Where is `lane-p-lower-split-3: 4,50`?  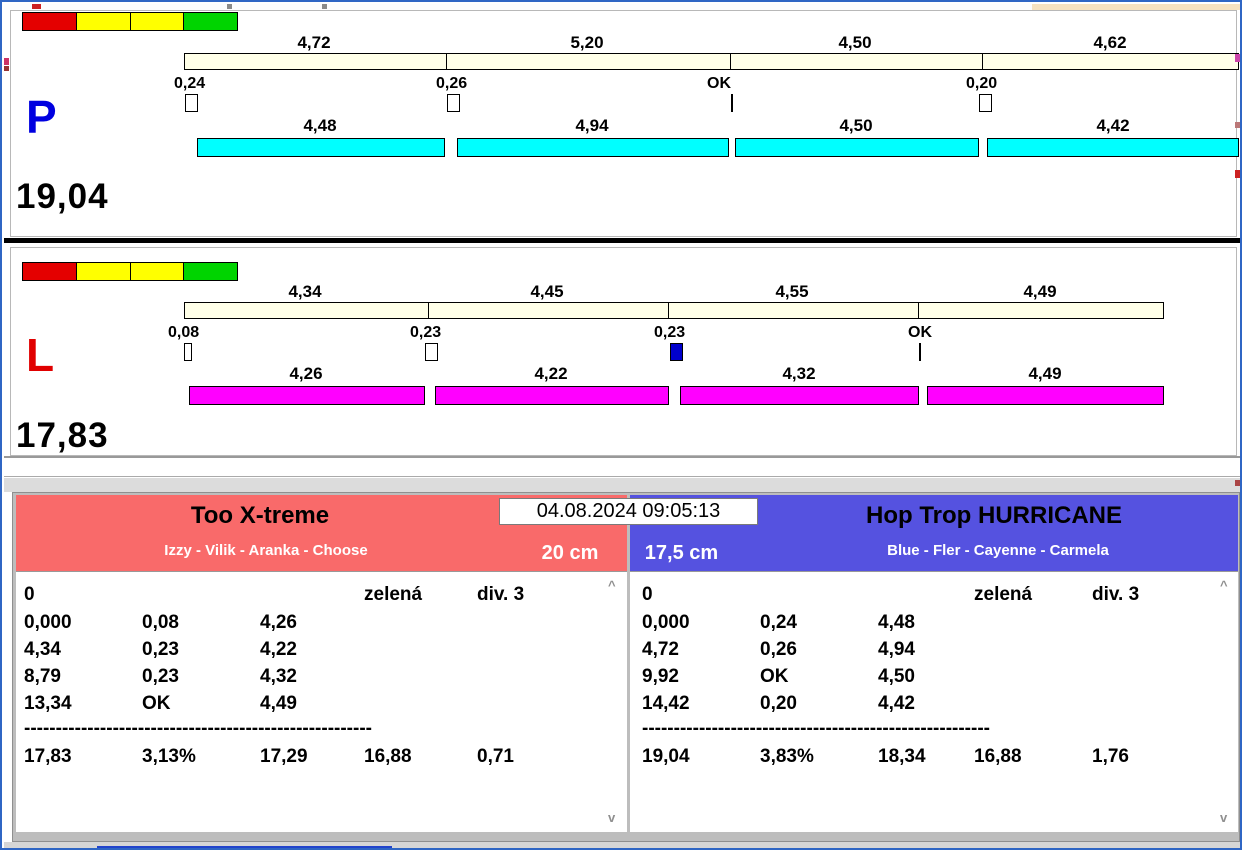
lane-p-lower-split-3: 4,50 is located at coordinates (856, 125).